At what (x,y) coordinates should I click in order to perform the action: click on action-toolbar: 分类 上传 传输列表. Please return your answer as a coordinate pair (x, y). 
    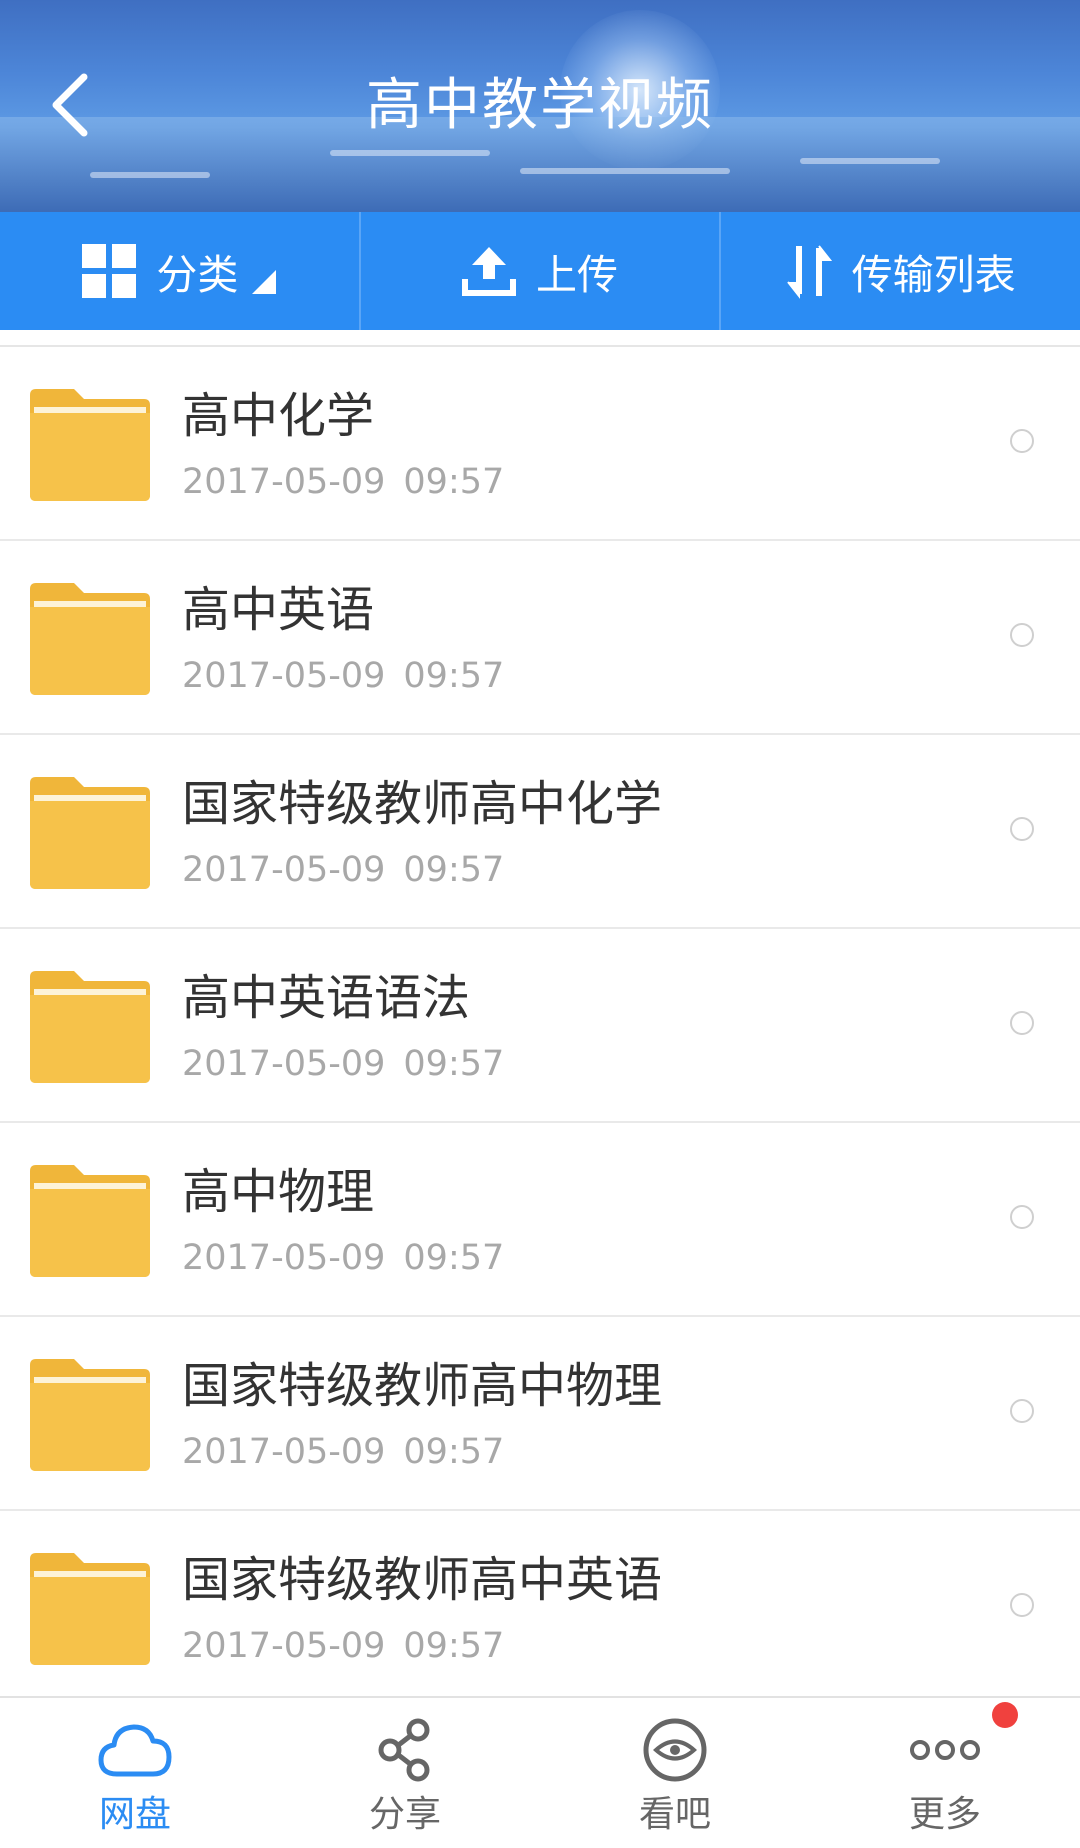
    Looking at the image, I should click on (540, 271).